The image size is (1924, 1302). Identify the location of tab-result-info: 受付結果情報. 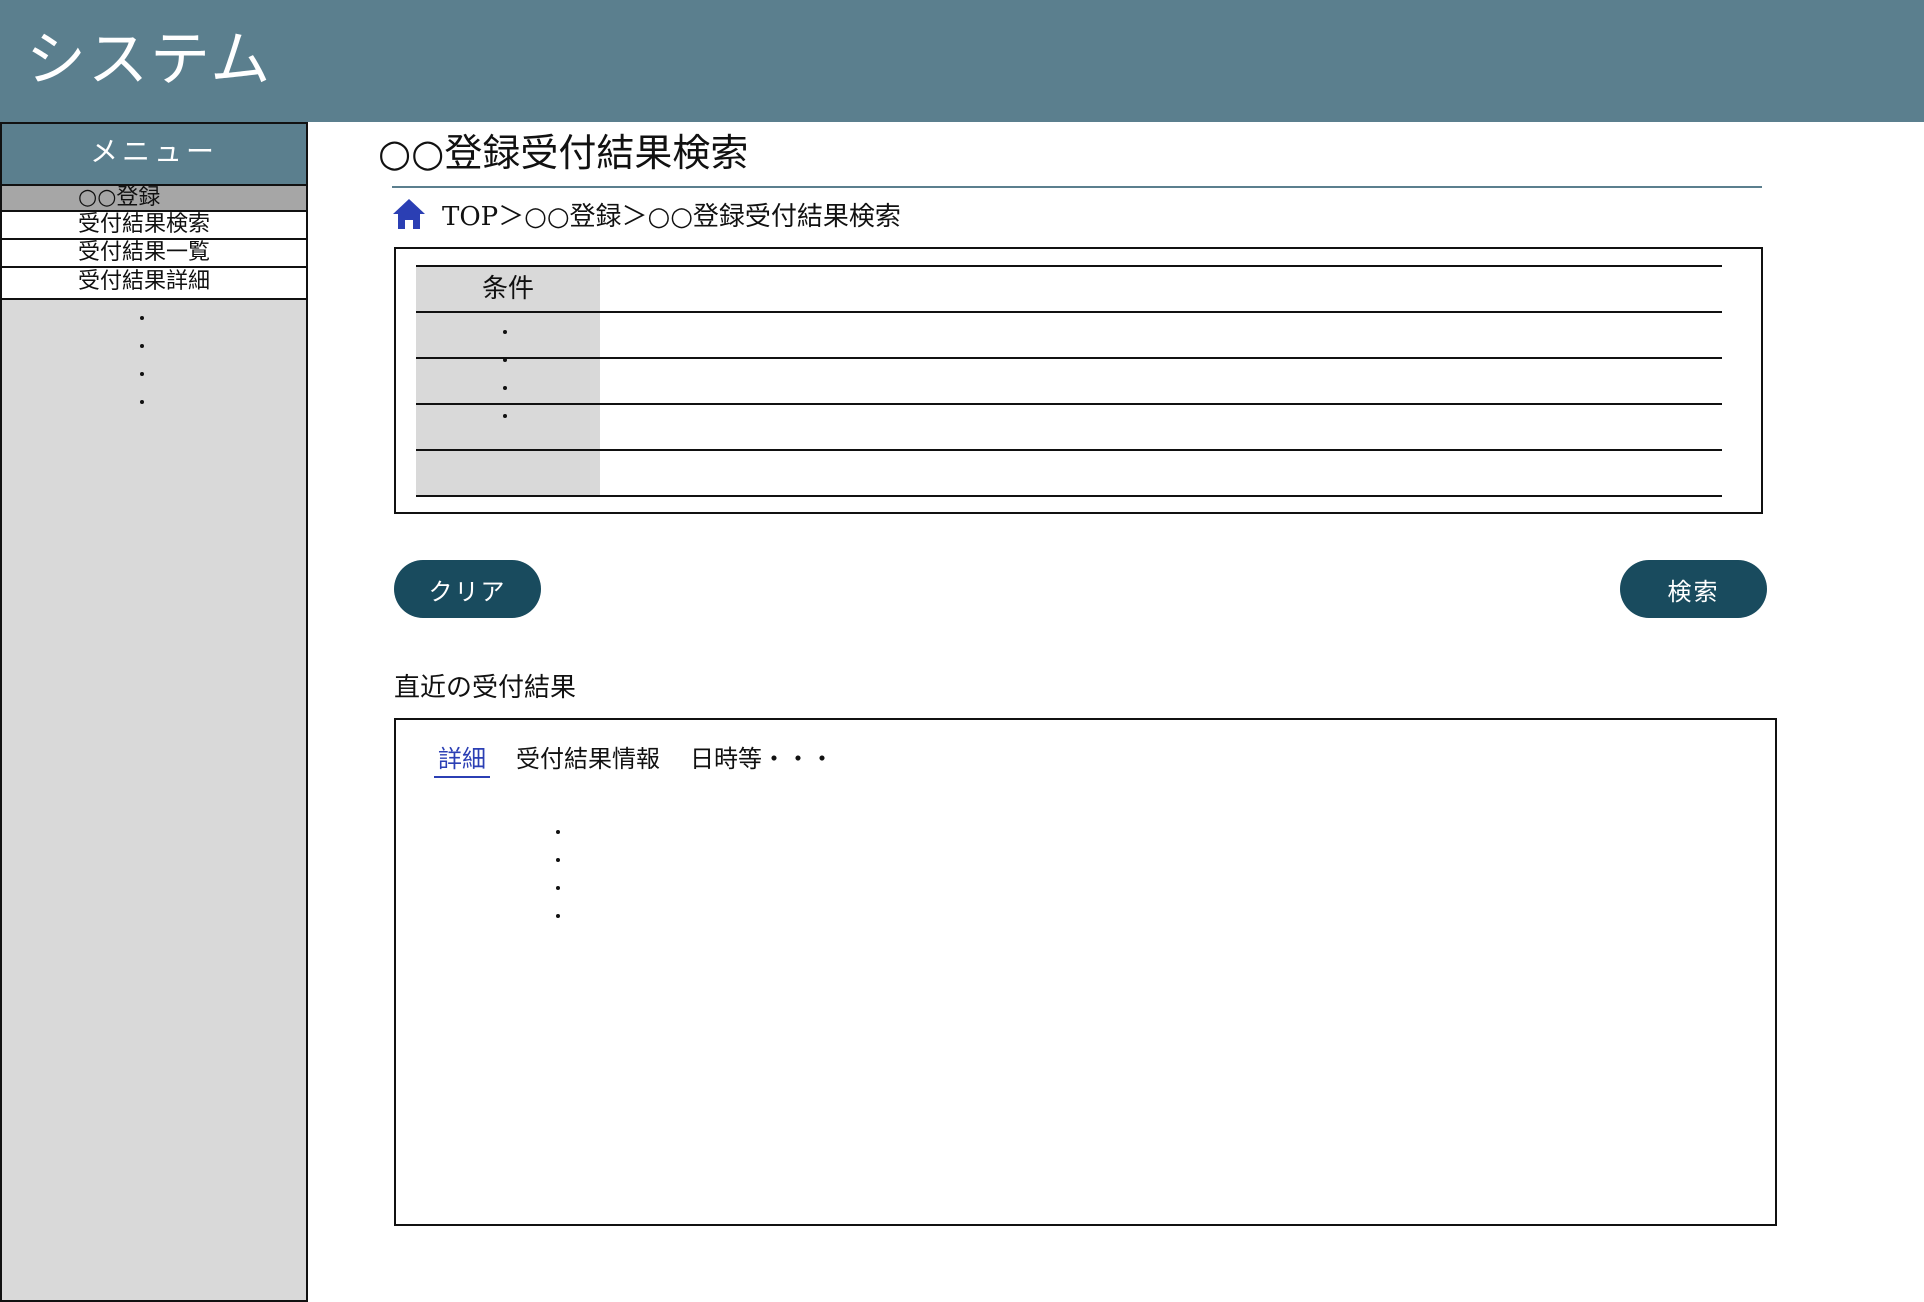
(588, 760).